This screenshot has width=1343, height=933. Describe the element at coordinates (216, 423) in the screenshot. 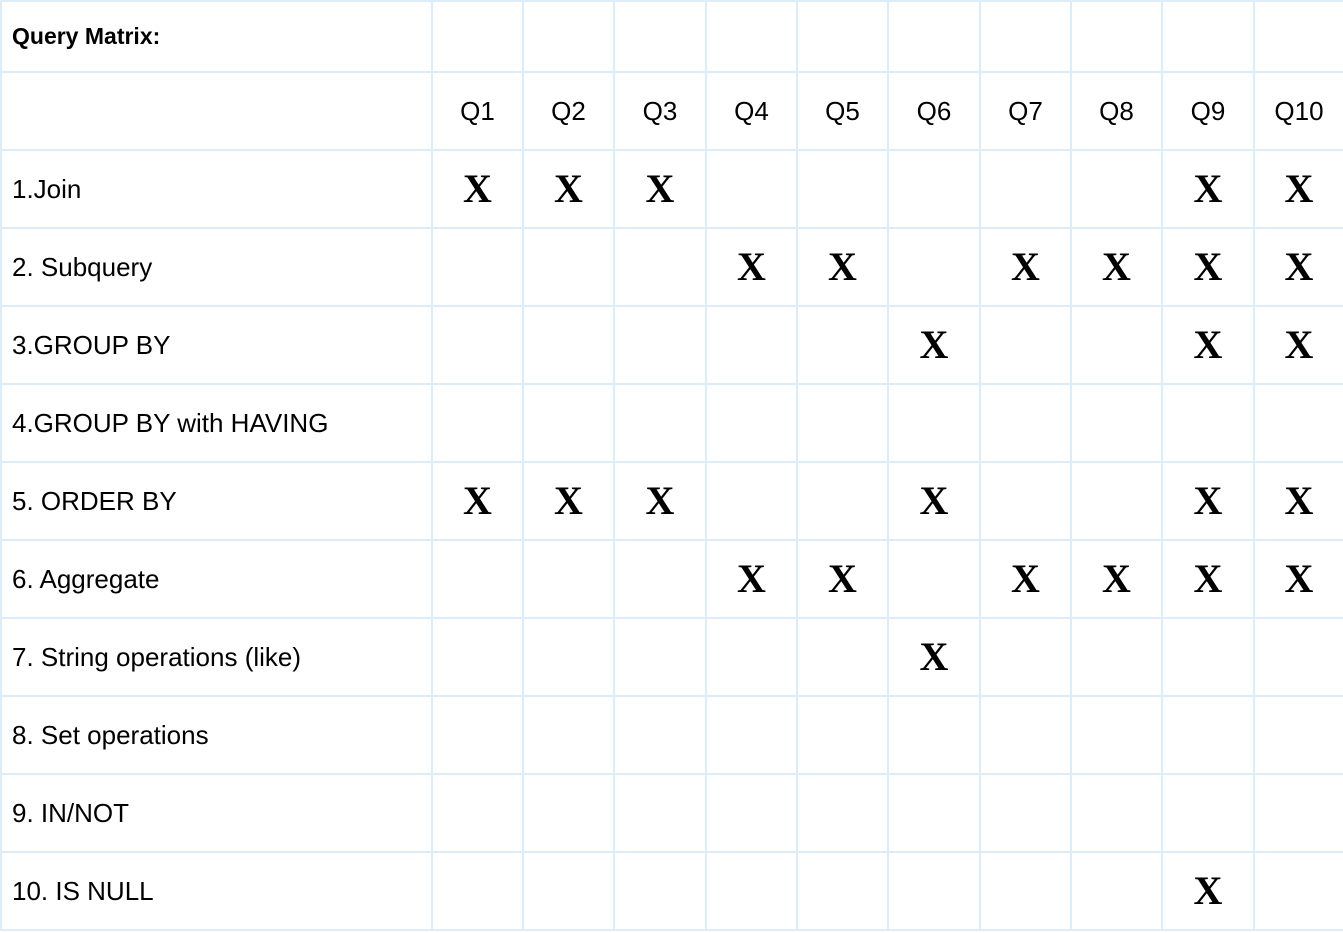

I see `row-label: 4.GROUP BY with HAVING` at that location.